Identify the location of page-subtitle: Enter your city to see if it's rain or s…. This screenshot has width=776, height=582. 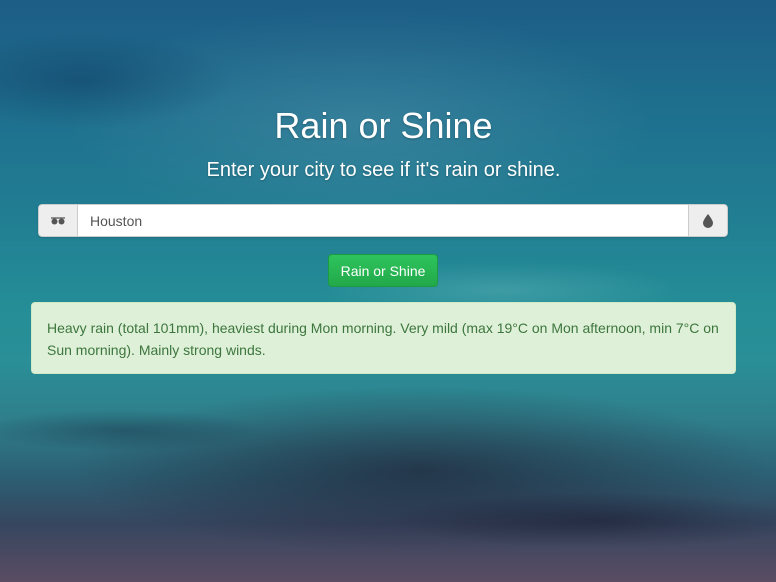
(383, 170).